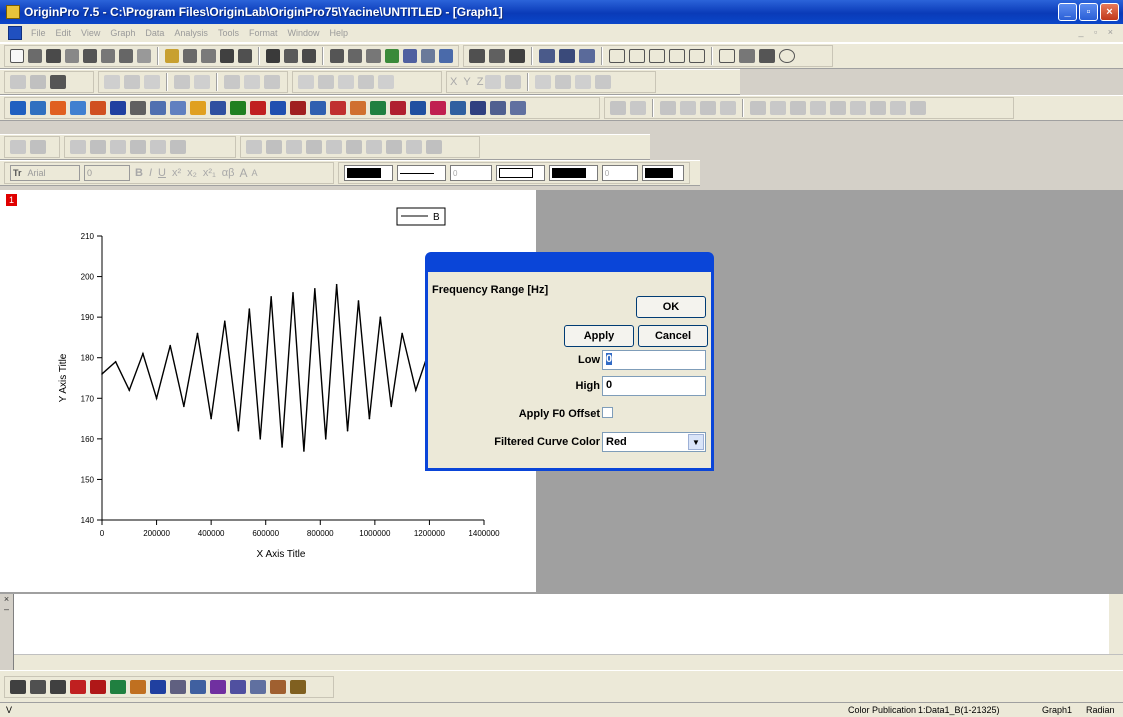  Describe the element at coordinates (98, 686) in the screenshot. I see `column-chart-icon` at that location.